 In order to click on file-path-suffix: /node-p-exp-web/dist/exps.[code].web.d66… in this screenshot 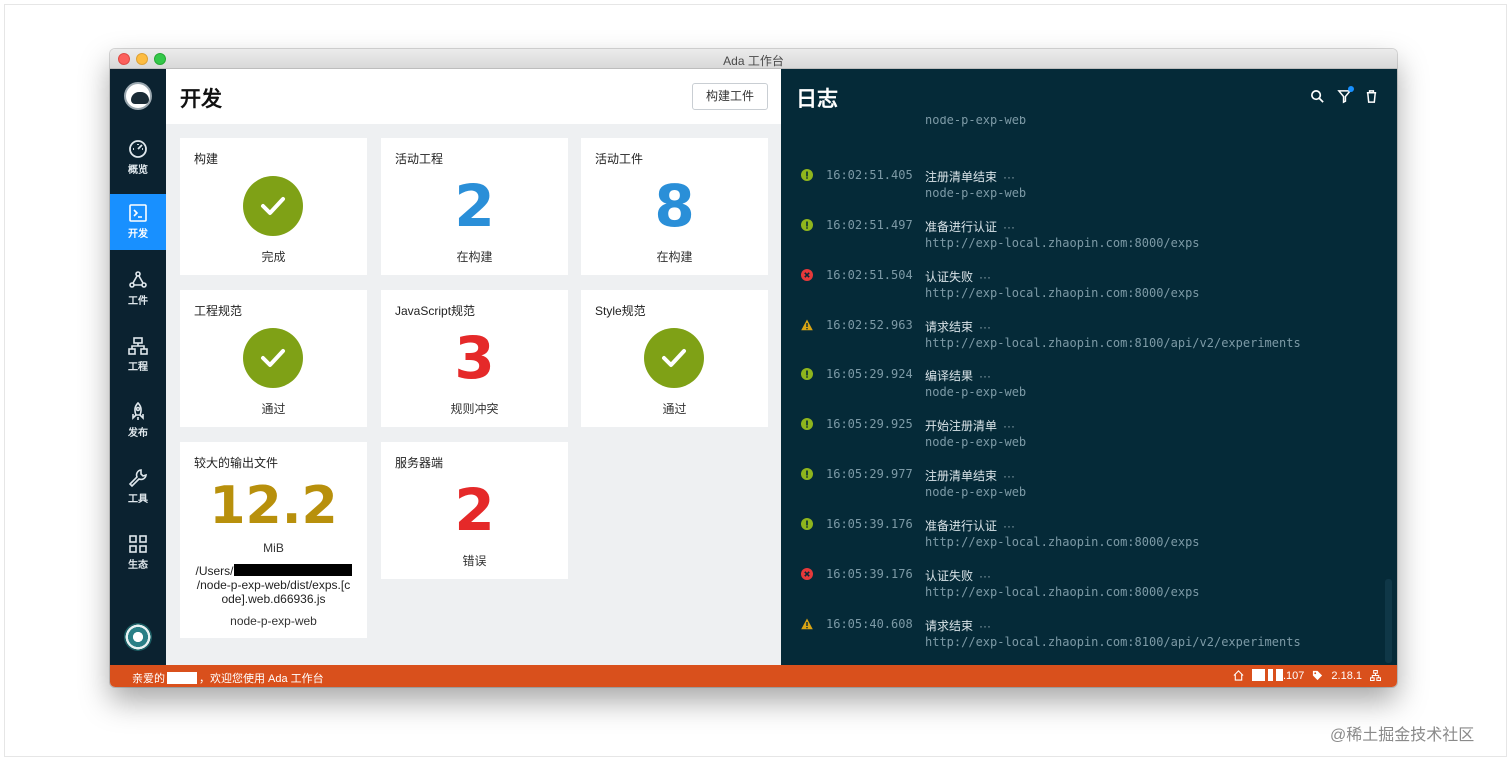, I will do `click(273, 592)`.